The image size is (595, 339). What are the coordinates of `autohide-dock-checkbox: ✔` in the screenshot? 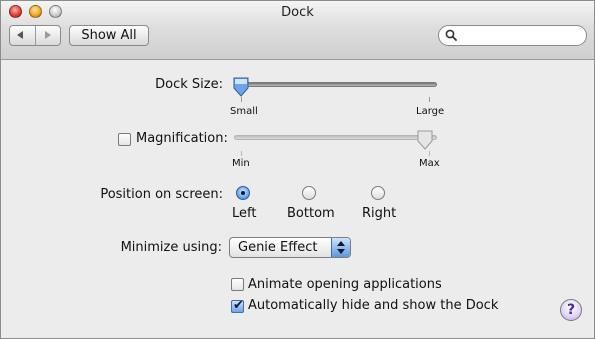 It's located at (237, 305).